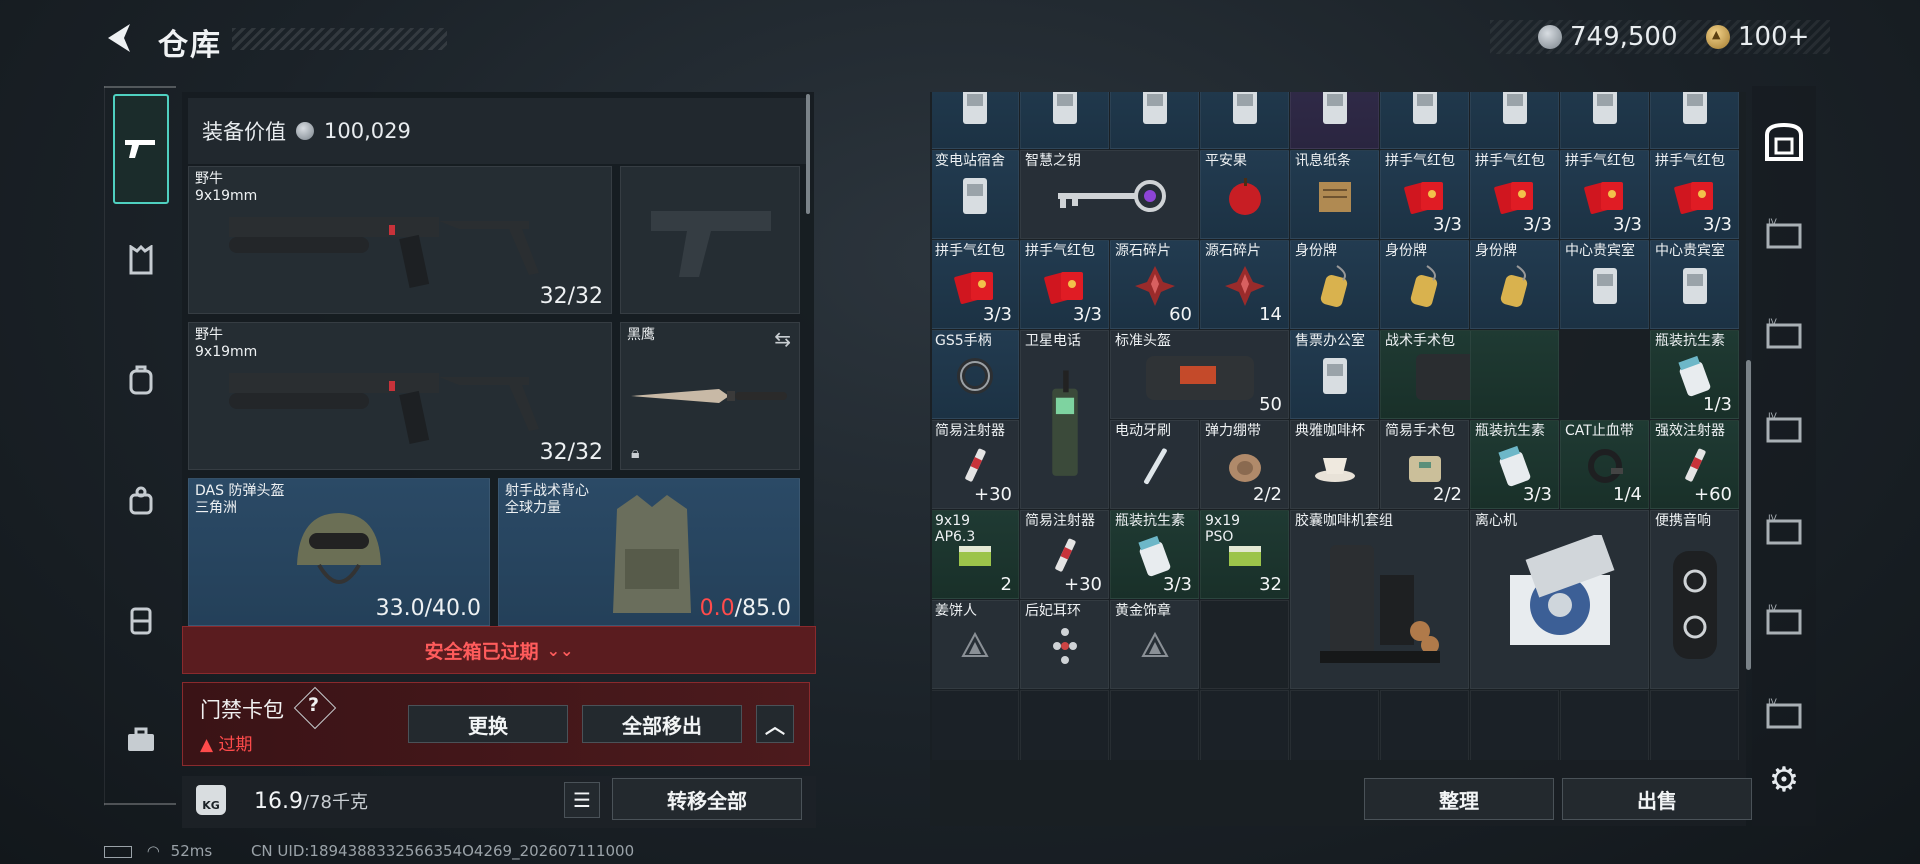 This screenshot has width=1920, height=864. What do you see at coordinates (1154, 284) in the screenshot?
I see `inventory-cell: 源石碎片 60` at bounding box center [1154, 284].